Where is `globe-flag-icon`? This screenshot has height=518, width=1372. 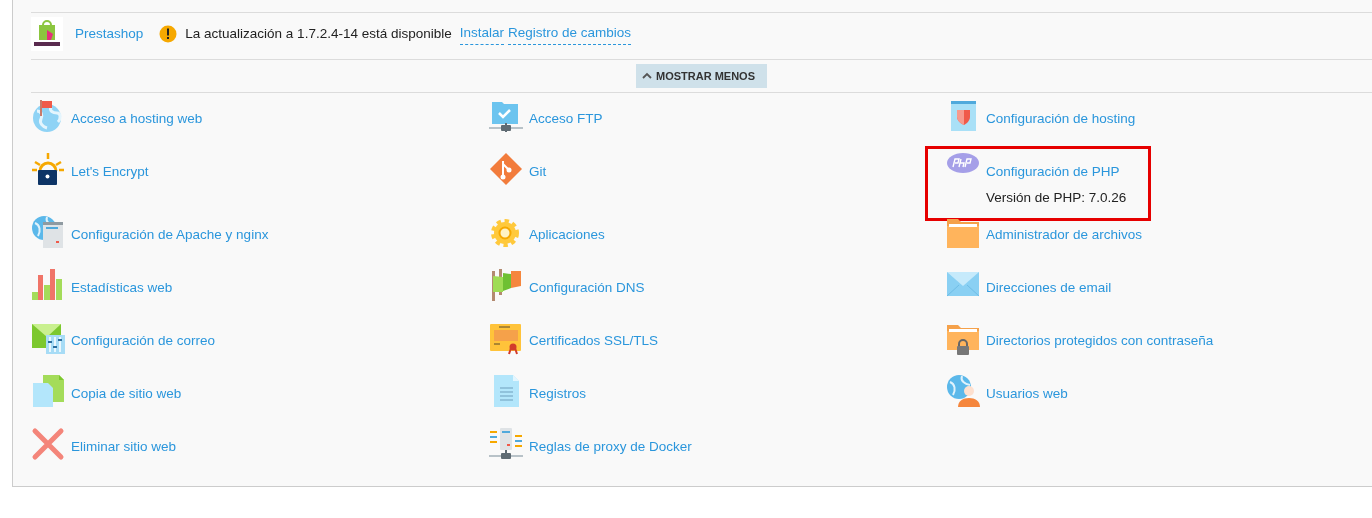 globe-flag-icon is located at coordinates (48, 116).